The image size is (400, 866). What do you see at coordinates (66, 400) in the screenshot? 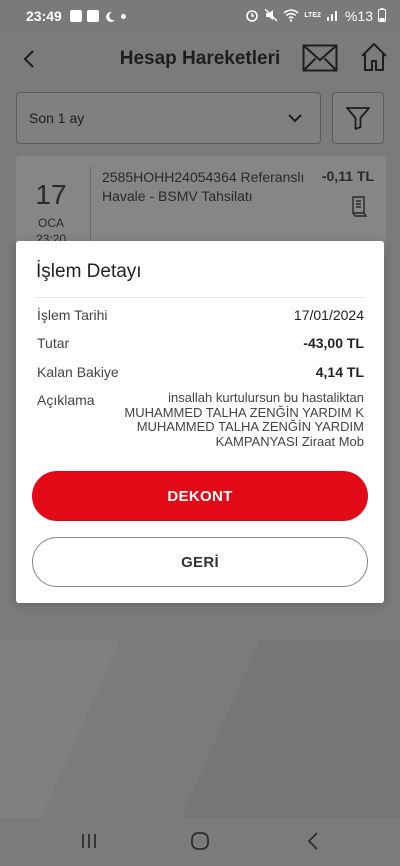
I see `detail-label-description: Açıklama` at bounding box center [66, 400].